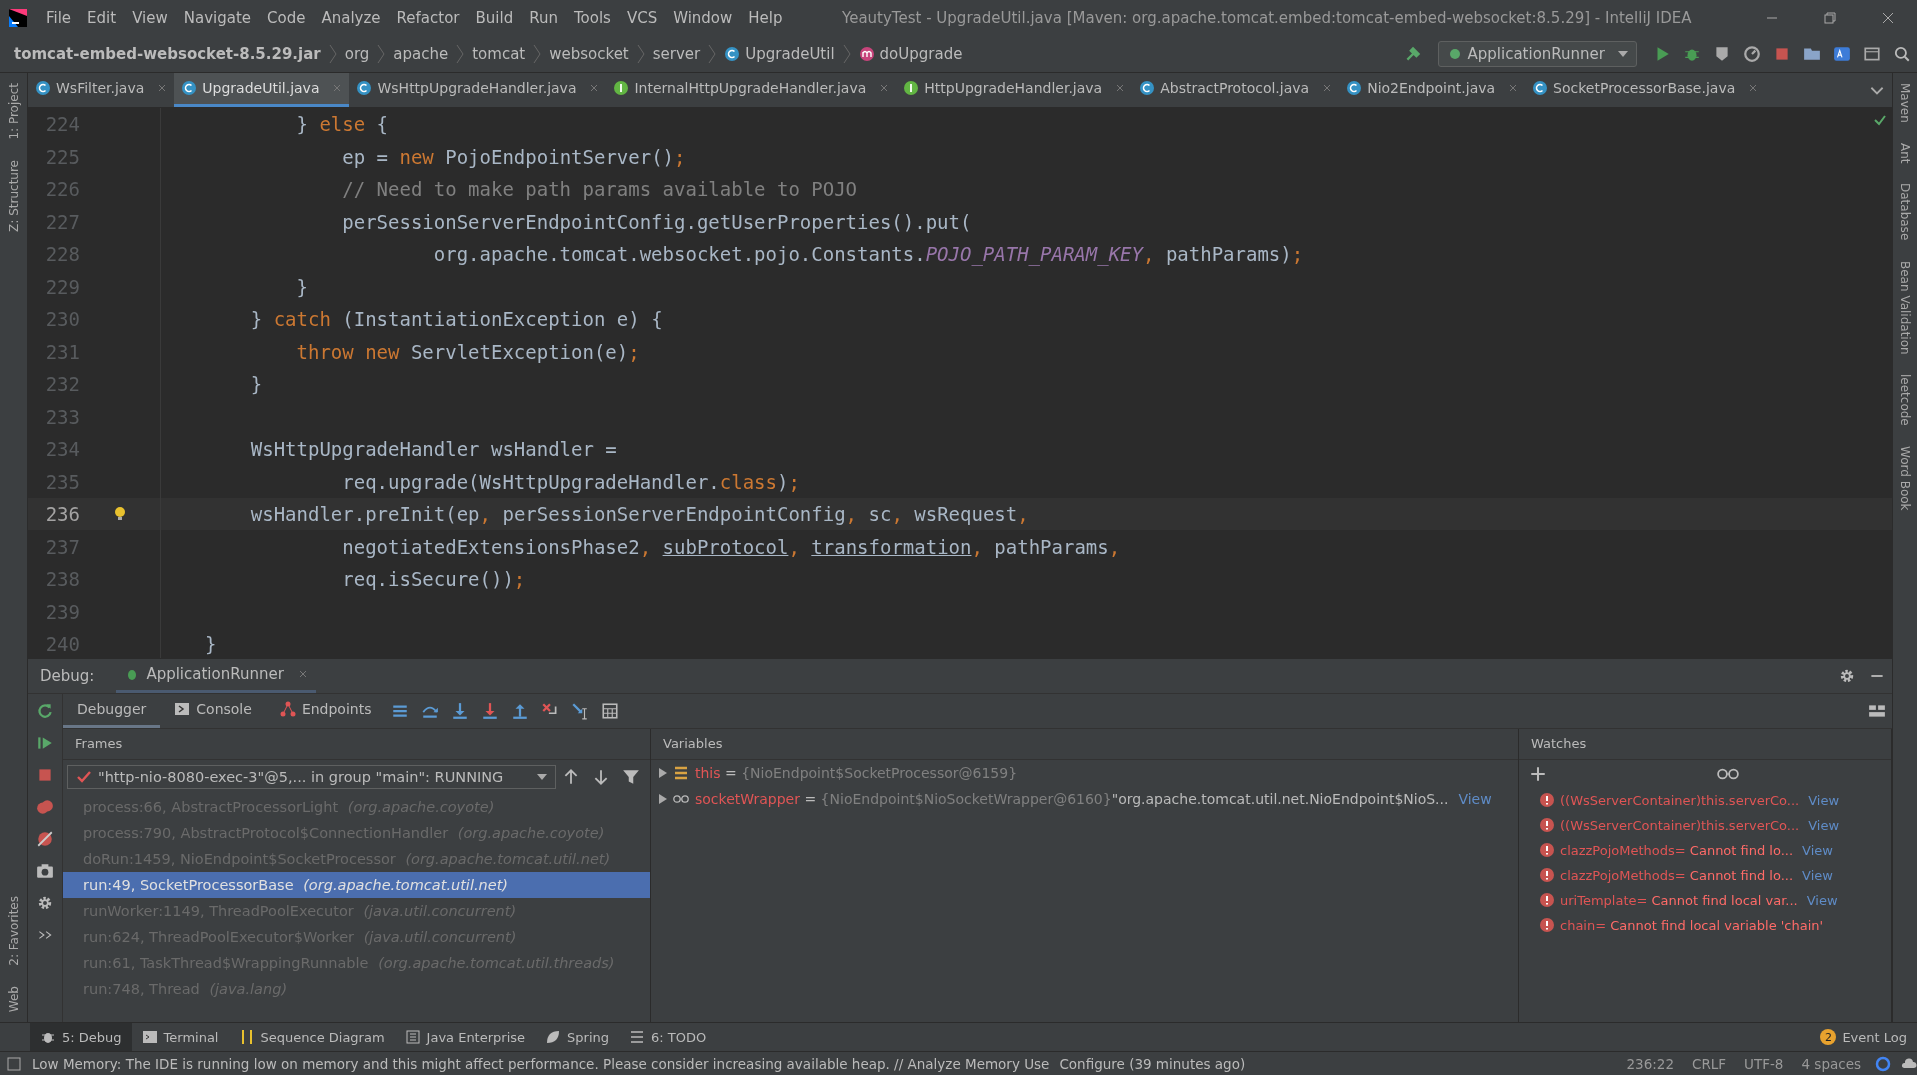 Image resolution: width=1917 pixels, height=1075 pixels. Describe the element at coordinates (1782, 54) in the screenshot. I see `stop-icon` at that location.